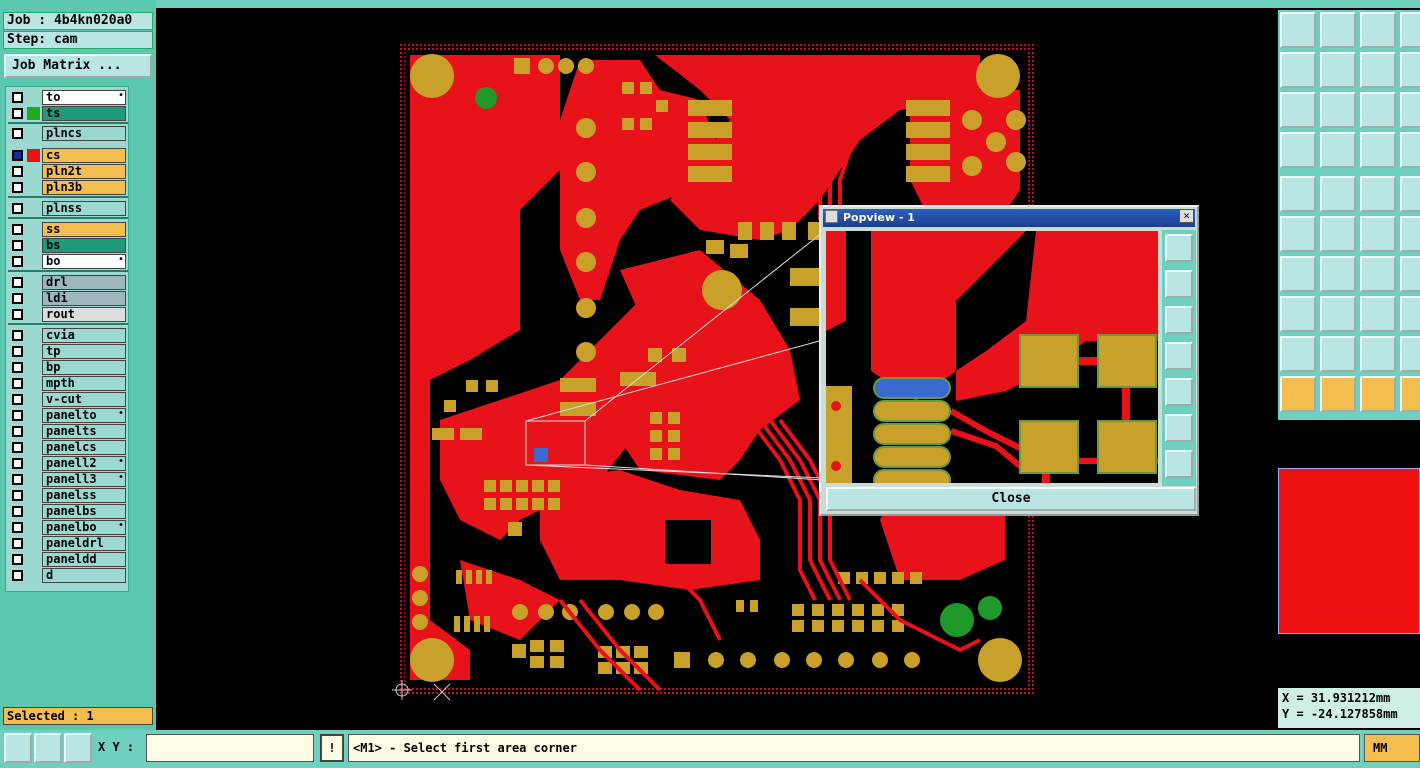 This screenshot has width=1420, height=768. I want to click on layer-row-tp: tp, so click(68, 351).